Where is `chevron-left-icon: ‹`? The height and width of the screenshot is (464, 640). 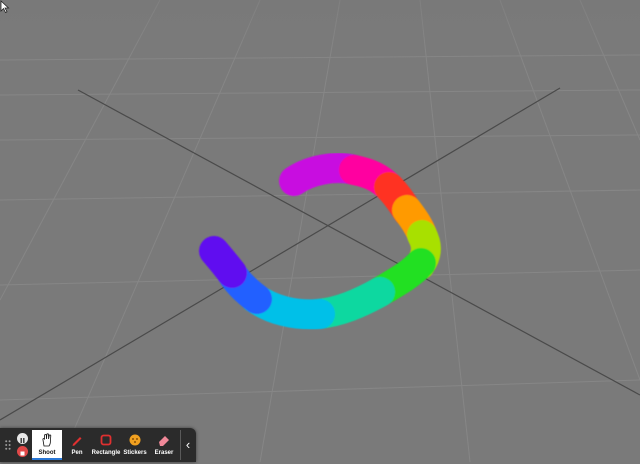
chevron-left-icon: ‹ is located at coordinates (188, 444).